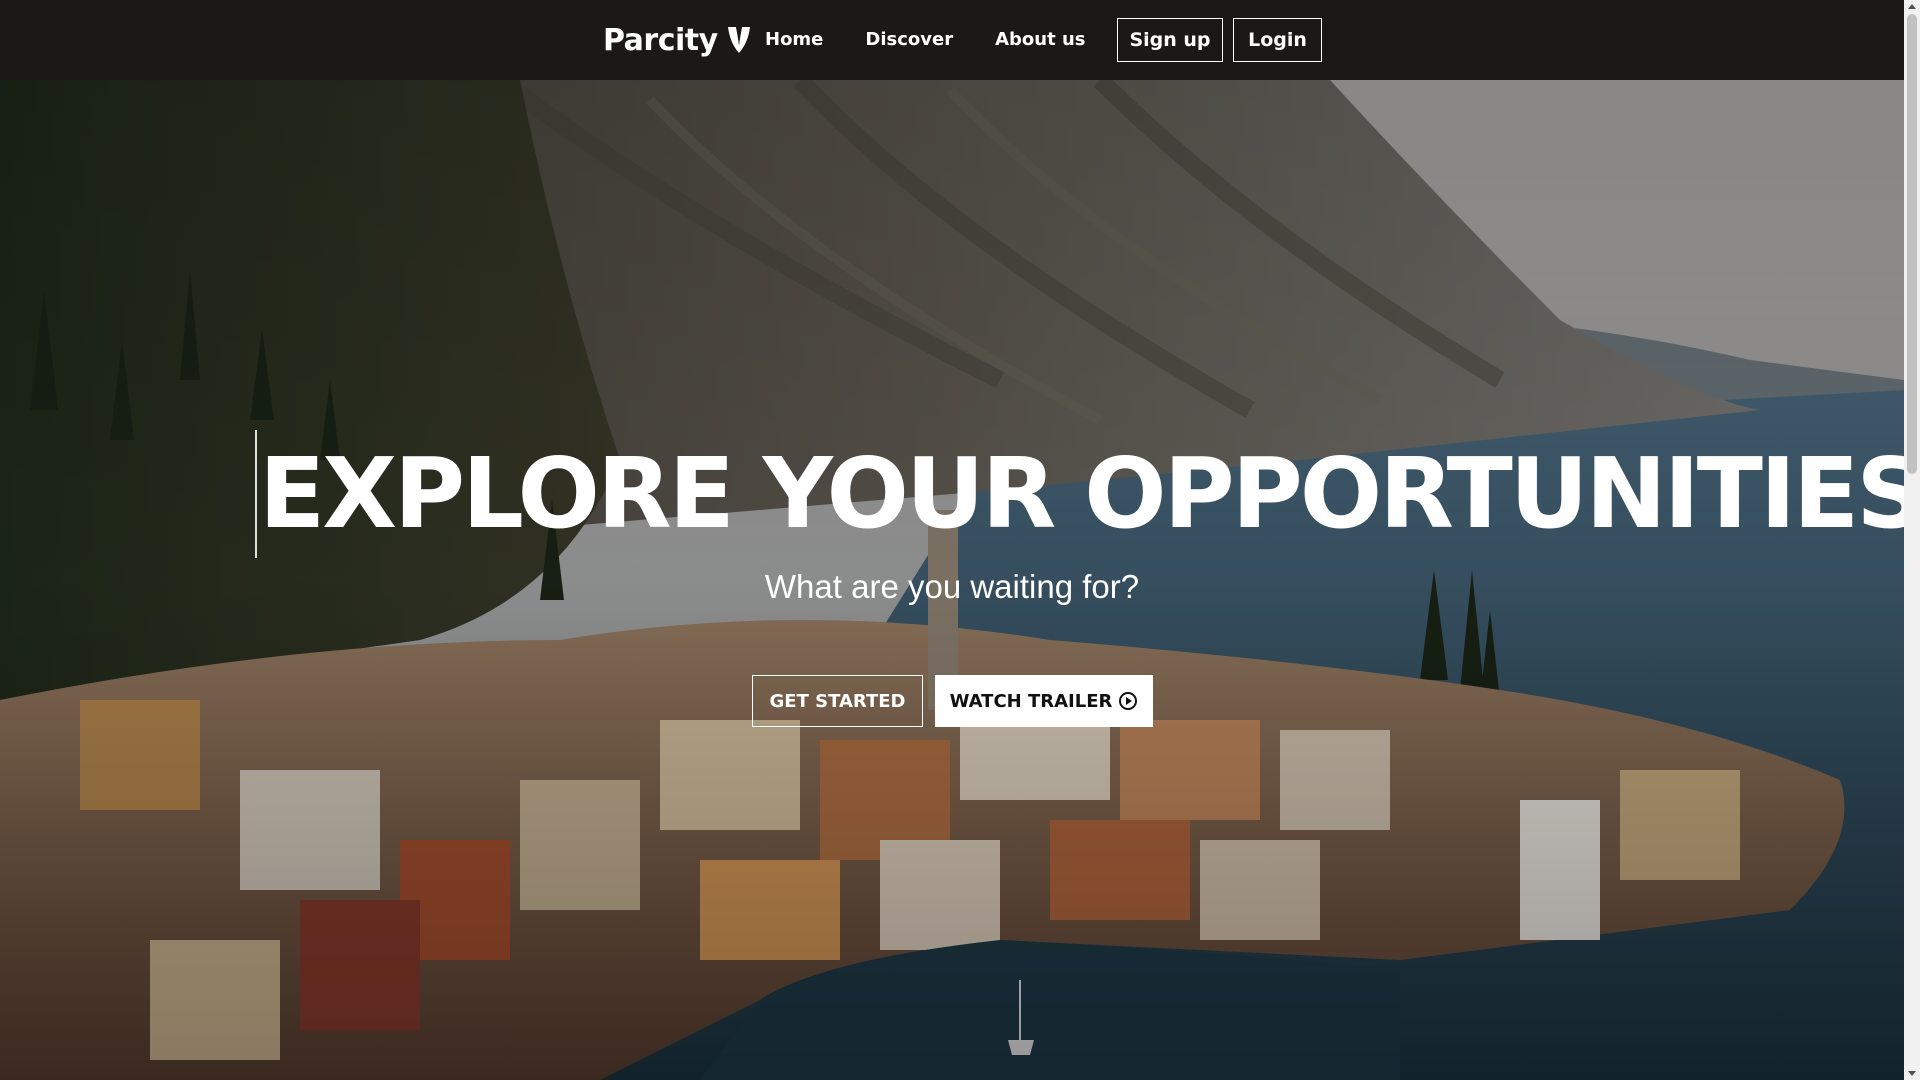 The image size is (1920, 1080). What do you see at coordinates (1912, 6) in the screenshot?
I see `scroll-up-arrow-icon` at bounding box center [1912, 6].